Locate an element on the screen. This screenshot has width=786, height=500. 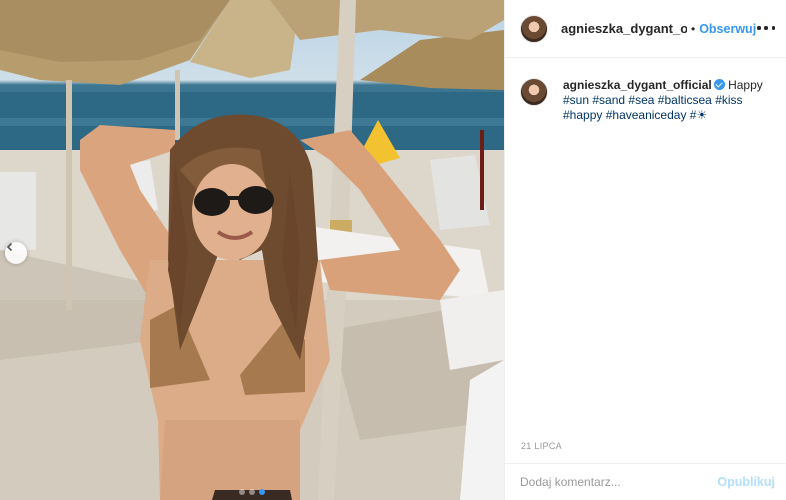
sunglasses is located at coordinates (212, 202).